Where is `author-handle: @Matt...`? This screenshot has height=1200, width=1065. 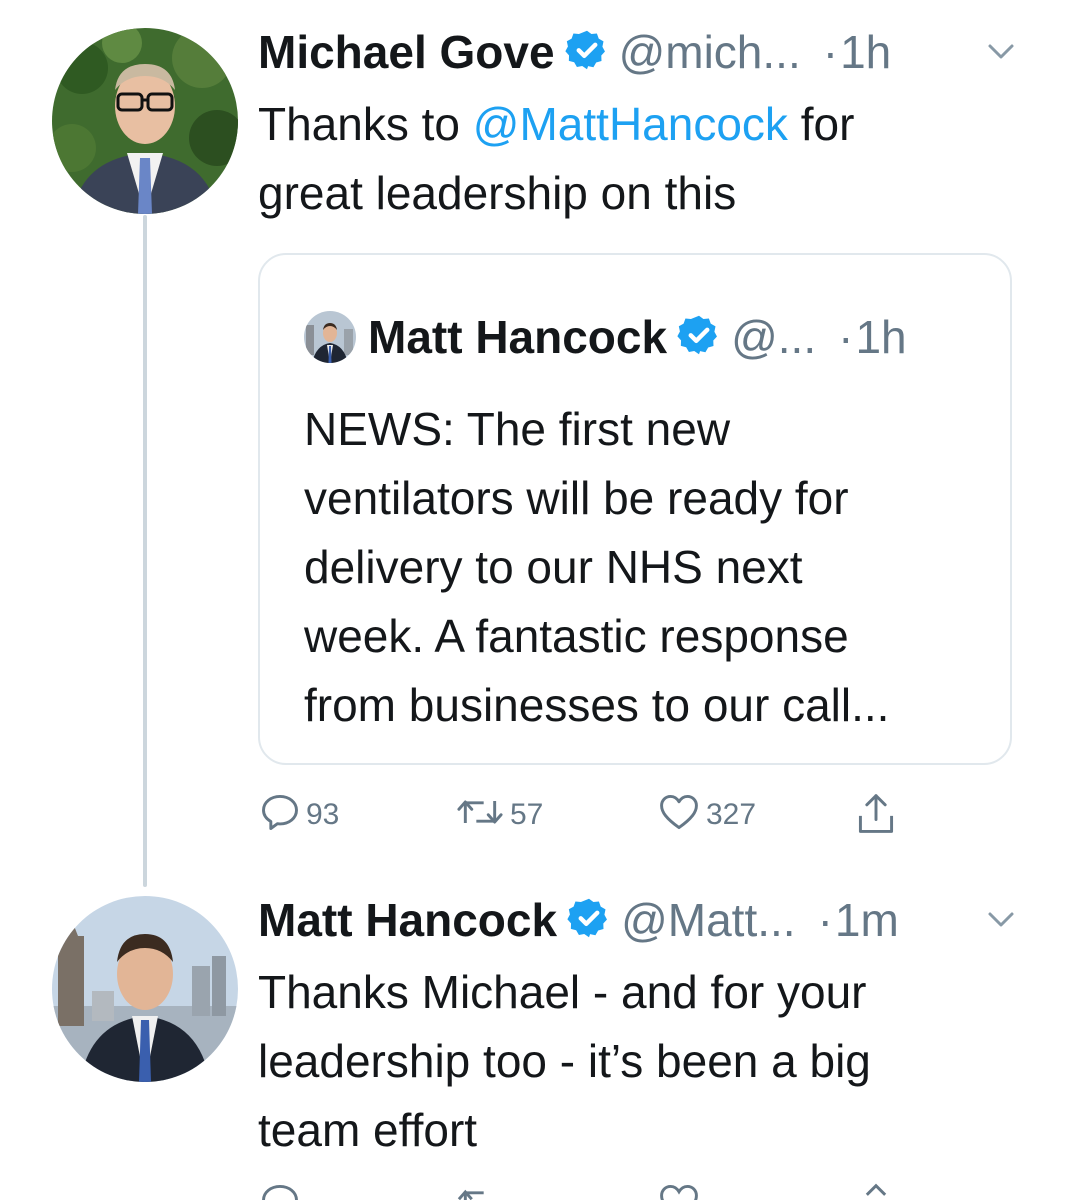
author-handle: @Matt... is located at coordinates (708, 920).